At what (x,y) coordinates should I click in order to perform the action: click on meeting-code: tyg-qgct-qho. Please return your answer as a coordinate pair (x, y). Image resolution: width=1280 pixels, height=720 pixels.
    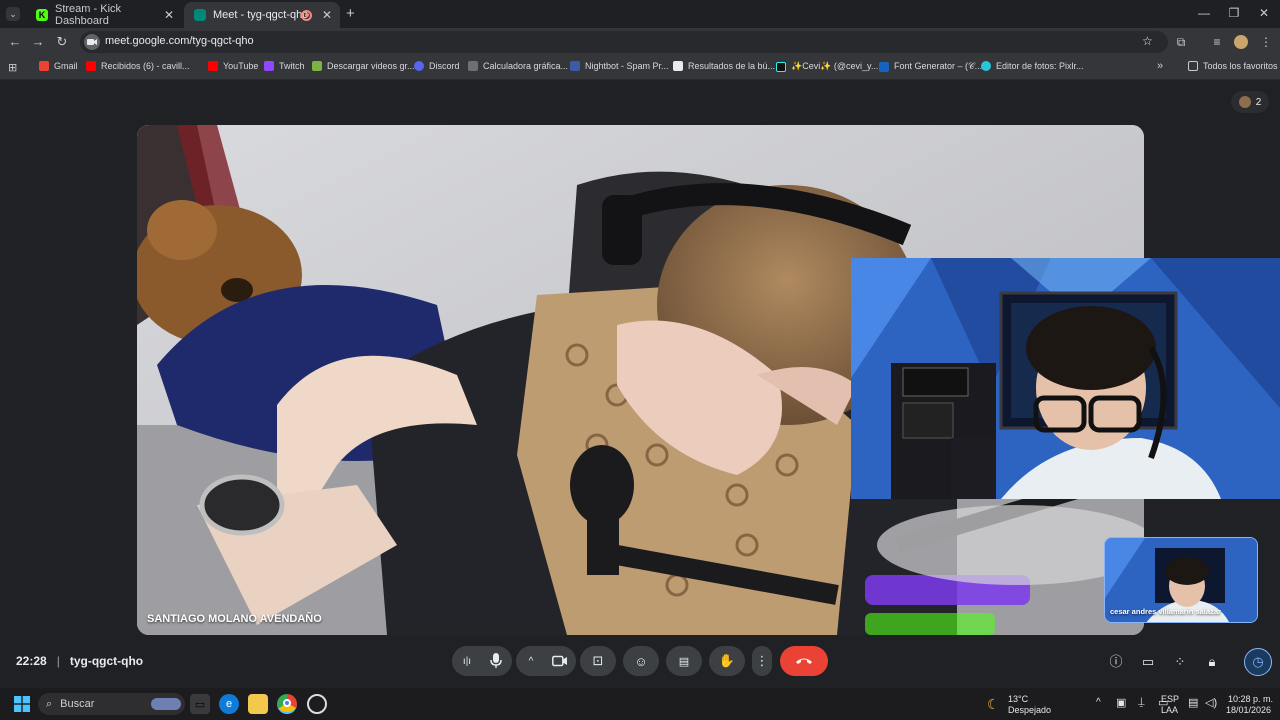
    Looking at the image, I should click on (106, 661).